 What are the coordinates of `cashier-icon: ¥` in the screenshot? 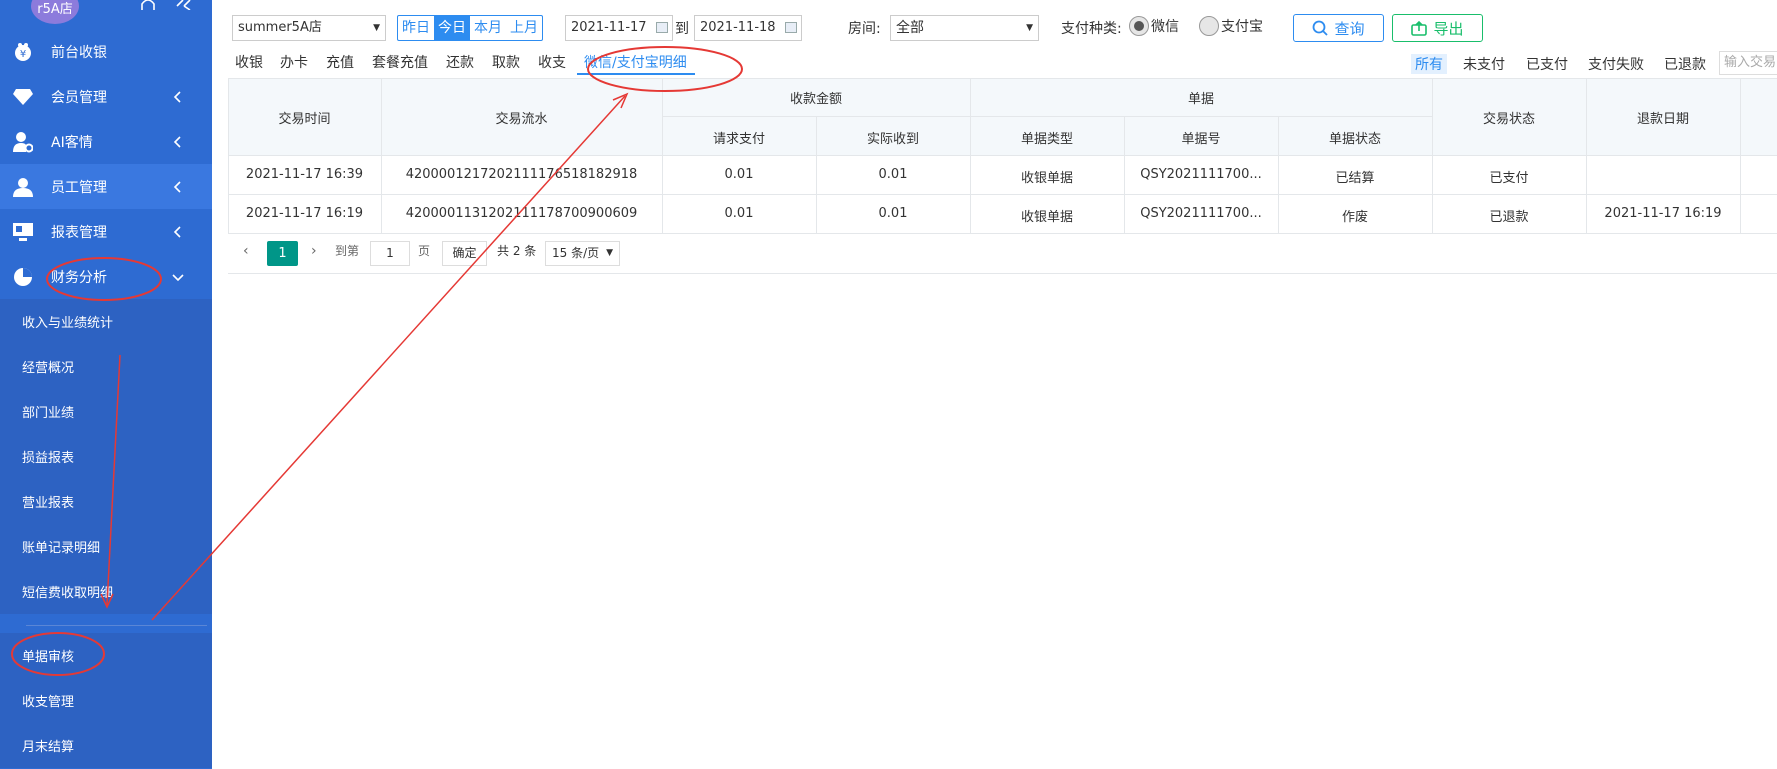 It's located at (23, 52).